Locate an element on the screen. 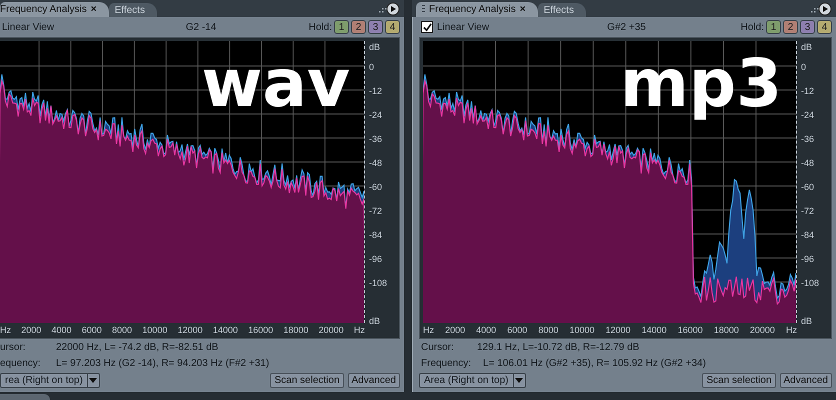  info-value: L= 106.01 Hz (G#2 +35), R= 105.92 Hz (G#2 +34) is located at coordinates (594, 363).